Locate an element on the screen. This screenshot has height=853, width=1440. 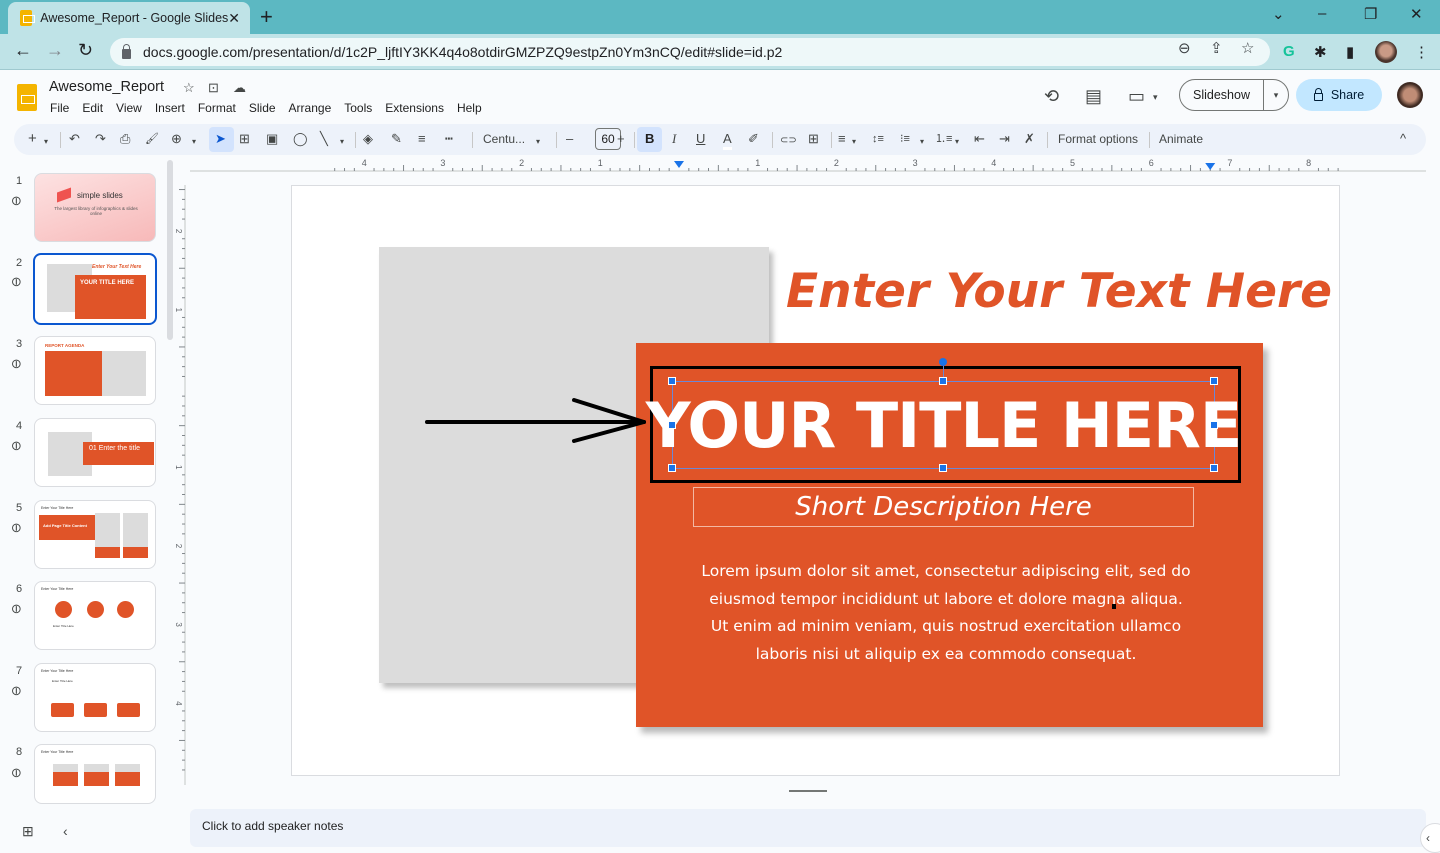
resize-handle-tl is located at coordinates (672, 381).